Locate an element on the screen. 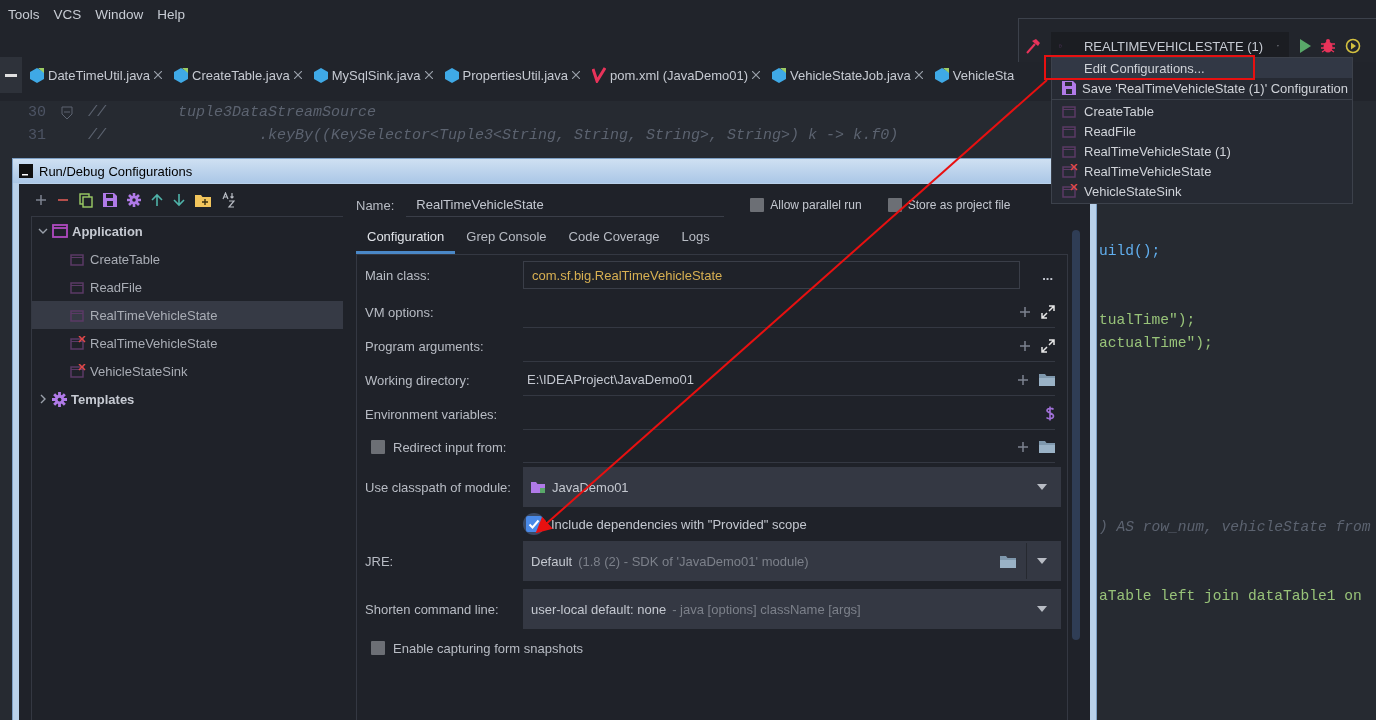 This screenshot has width=1376, height=720. menu-item: Help is located at coordinates (171, 14).